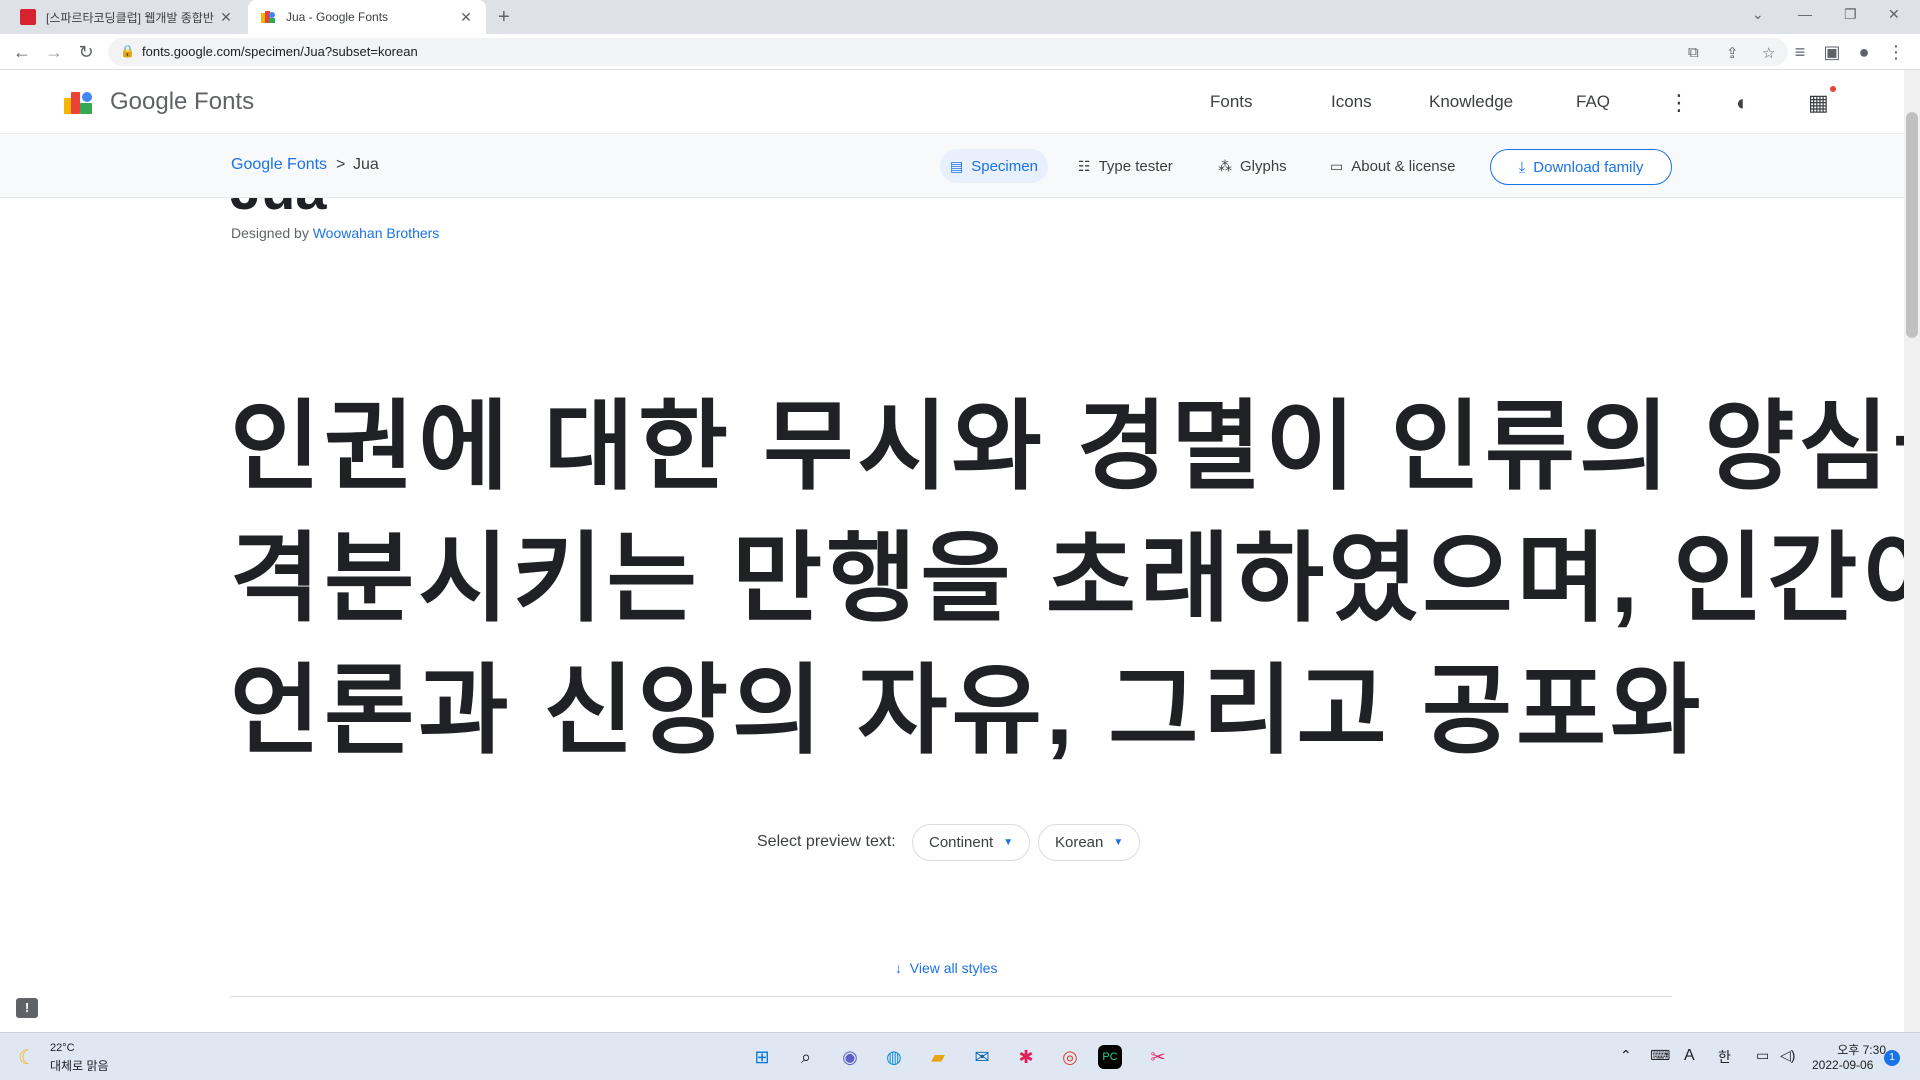  Describe the element at coordinates (1593, 102) in the screenshot. I see `nav-faq: FAQ` at that location.